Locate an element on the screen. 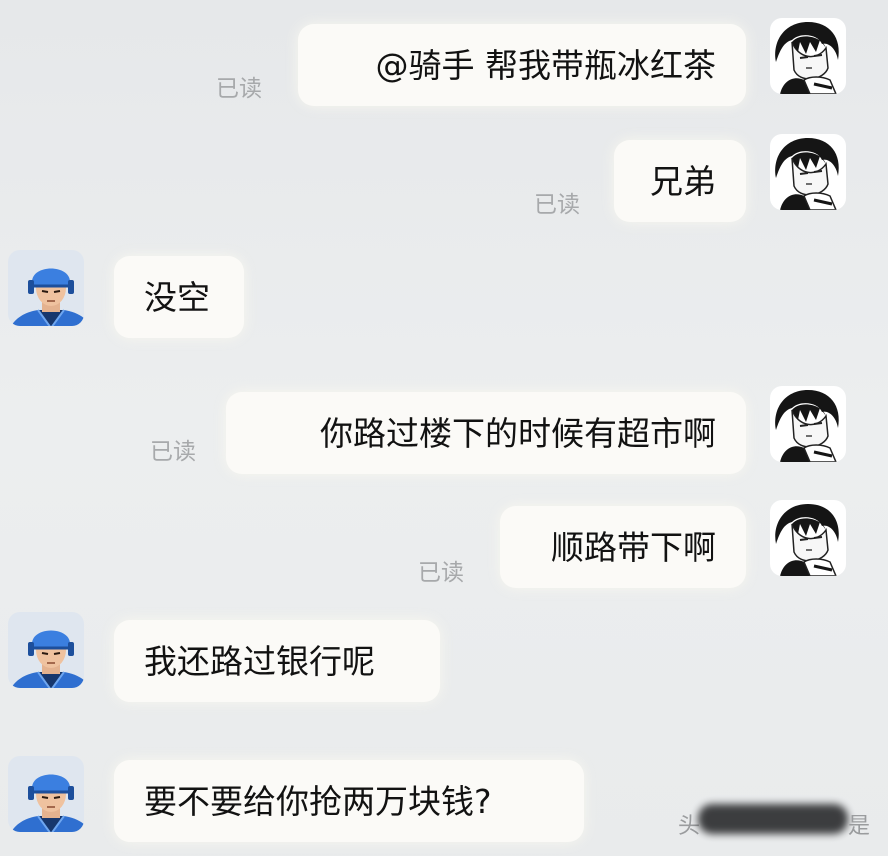  message-bubble-received: 我还路过银行呢 is located at coordinates (277, 661).